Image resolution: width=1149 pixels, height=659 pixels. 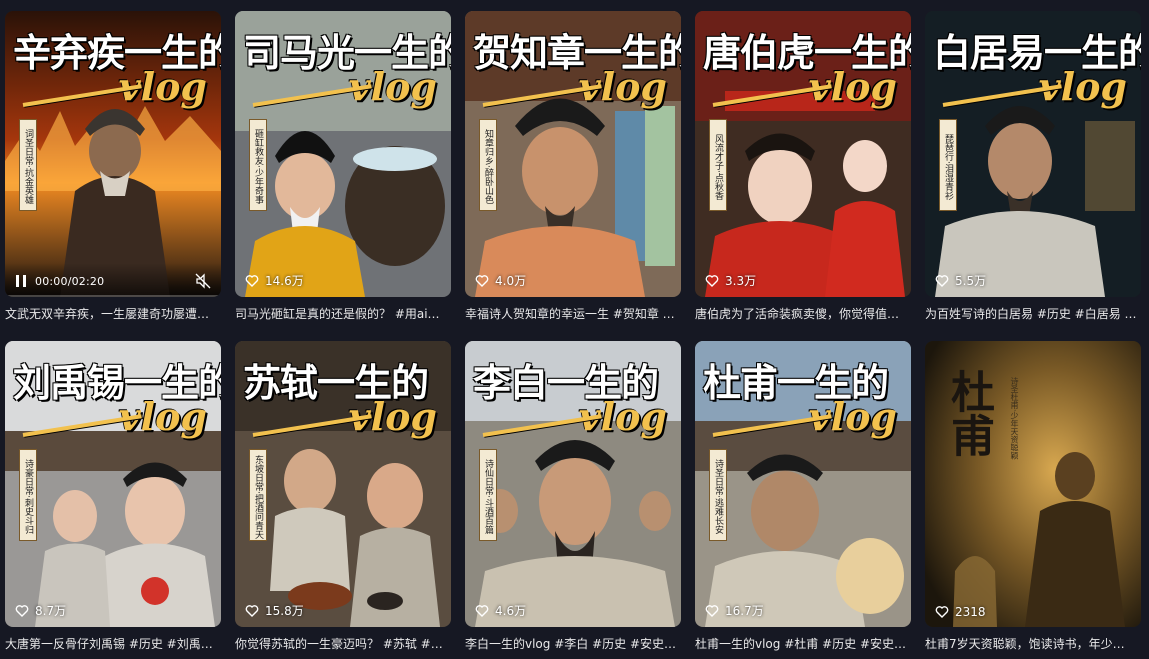 What do you see at coordinates (803, 484) in the screenshot?
I see `video-thumbnail: 杜甫一生的 vlog 诗圣日常·逃难长安 16.7万` at bounding box center [803, 484].